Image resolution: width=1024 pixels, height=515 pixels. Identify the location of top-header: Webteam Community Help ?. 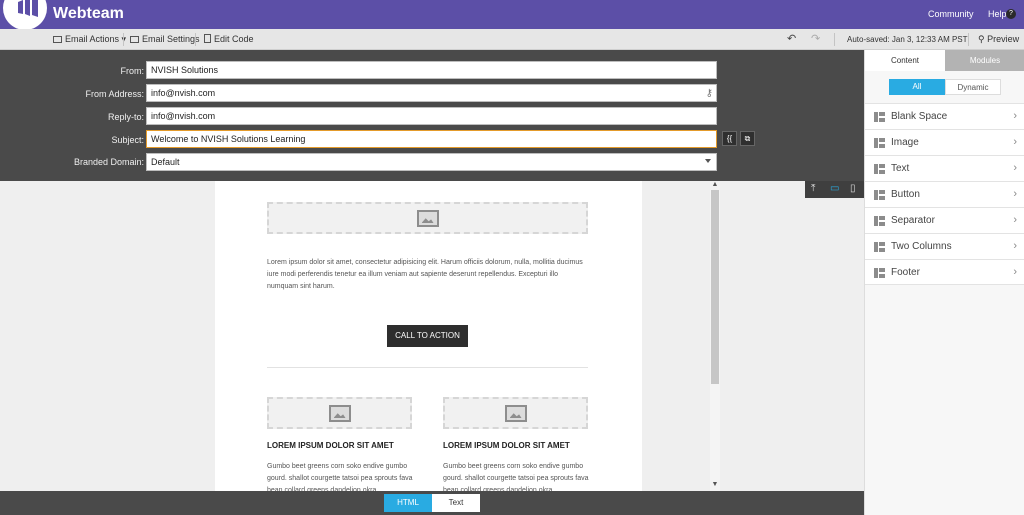
(512, 15).